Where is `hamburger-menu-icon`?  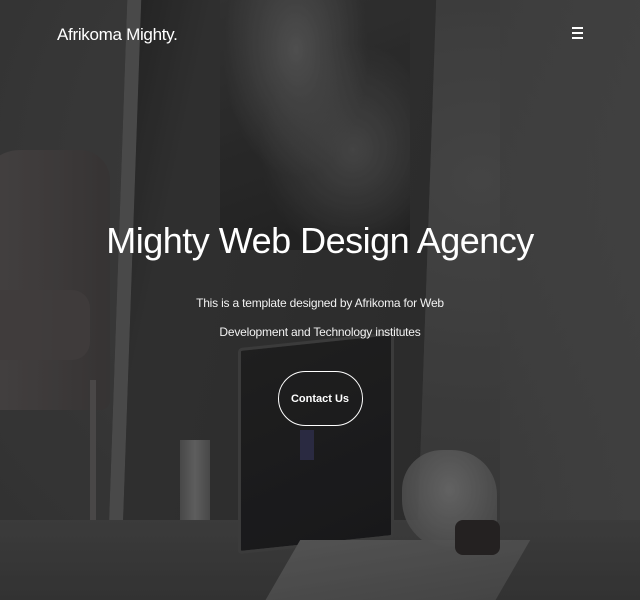 hamburger-menu-icon is located at coordinates (578, 34).